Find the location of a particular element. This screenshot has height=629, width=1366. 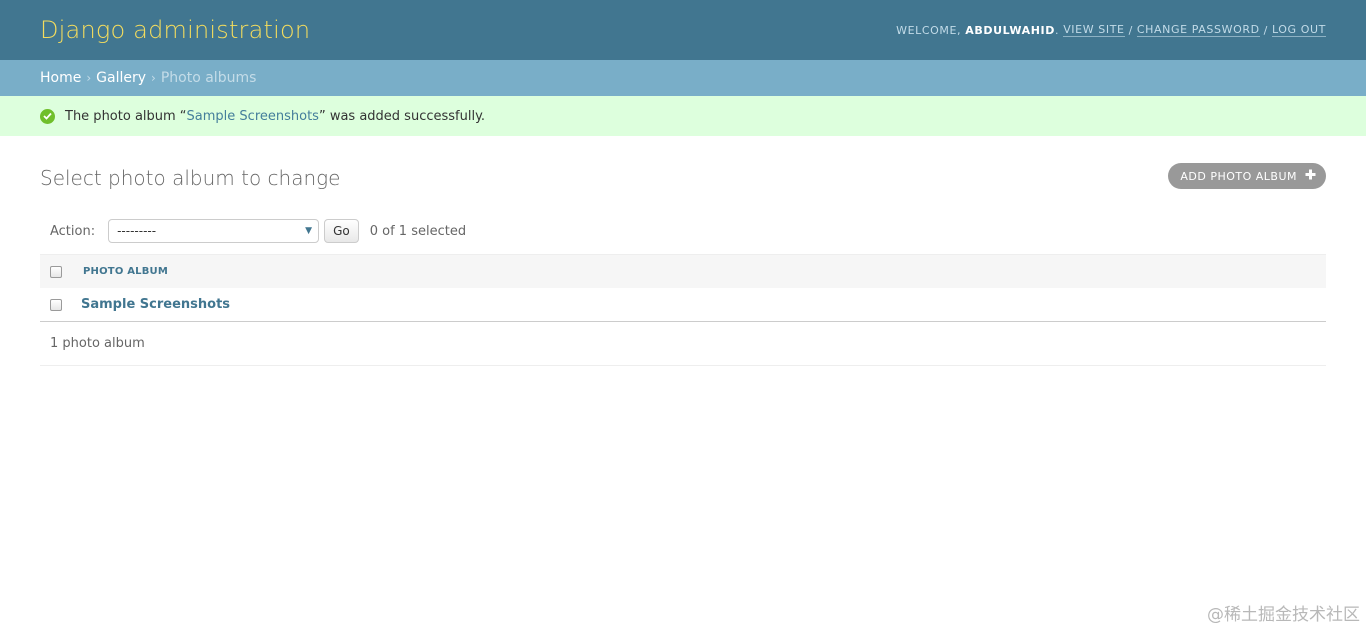

breadcrumb: Home › Gallery › Photo albums is located at coordinates (683, 78).